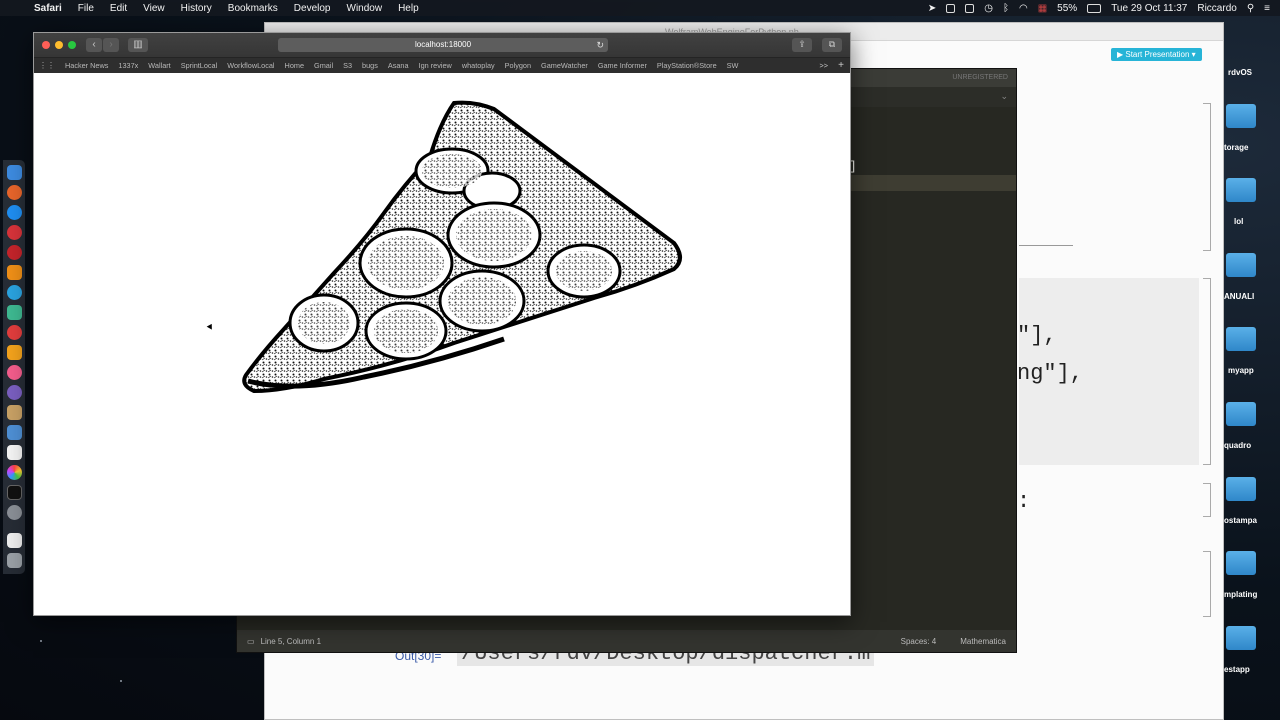 Image resolution: width=1280 pixels, height=720 pixels. I want to click on spotlight-search-icon: ⚲, so click(1250, 8).